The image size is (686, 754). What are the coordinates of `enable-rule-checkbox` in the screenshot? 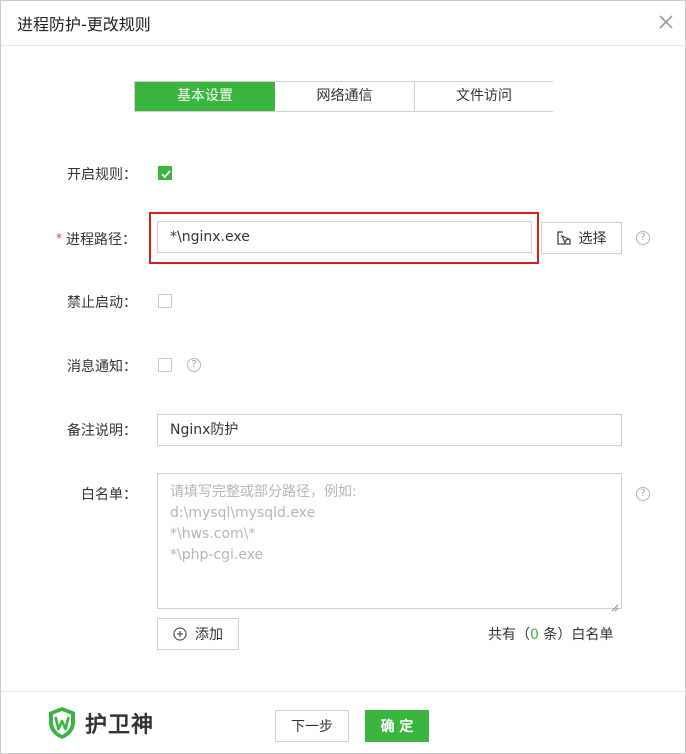 It's located at (165, 173).